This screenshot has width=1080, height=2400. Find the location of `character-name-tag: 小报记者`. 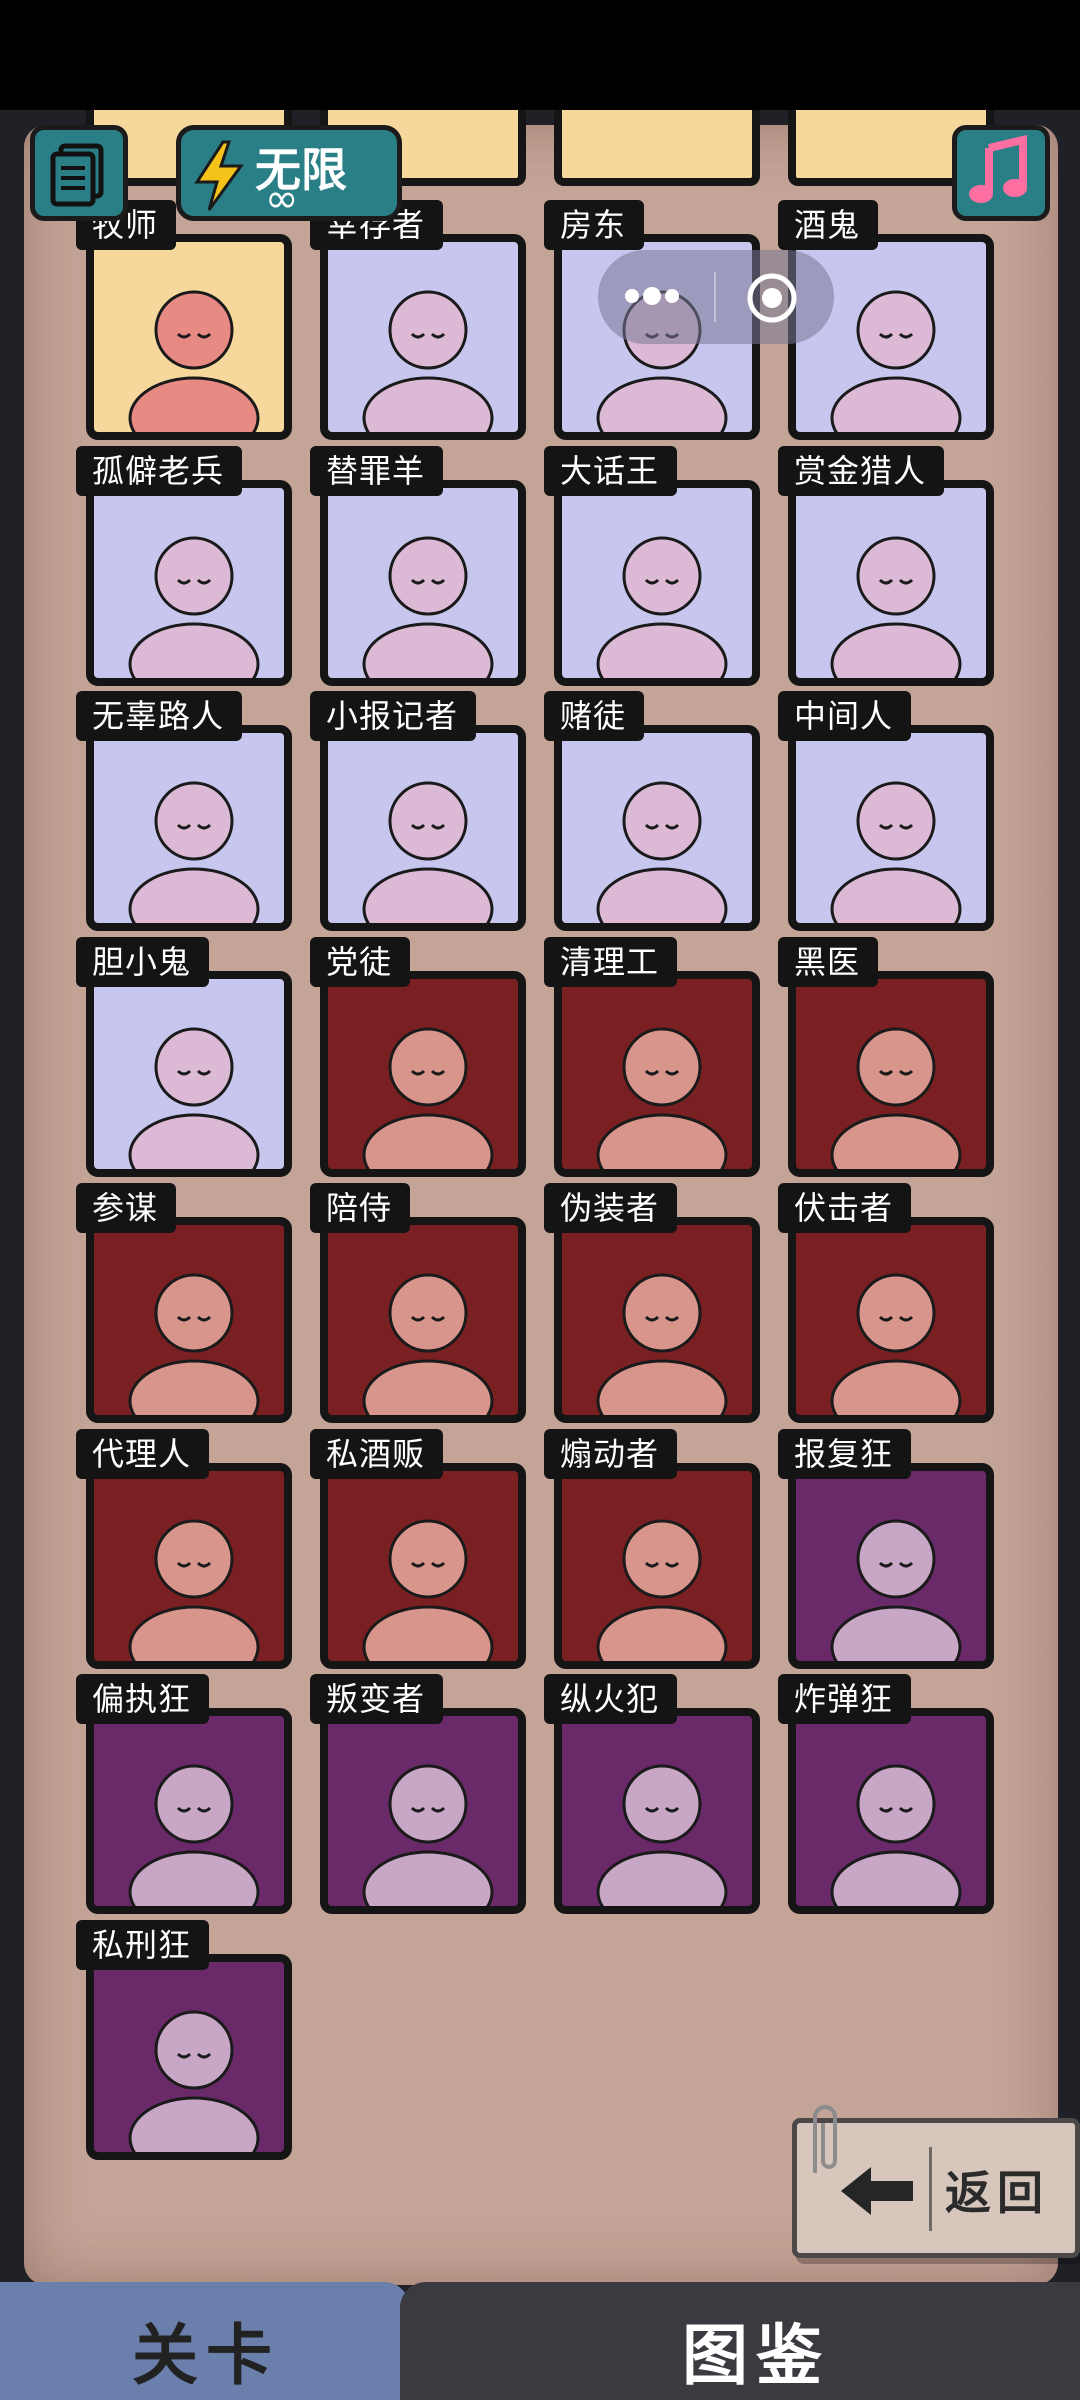

character-name-tag: 小报记者 is located at coordinates (393, 716).